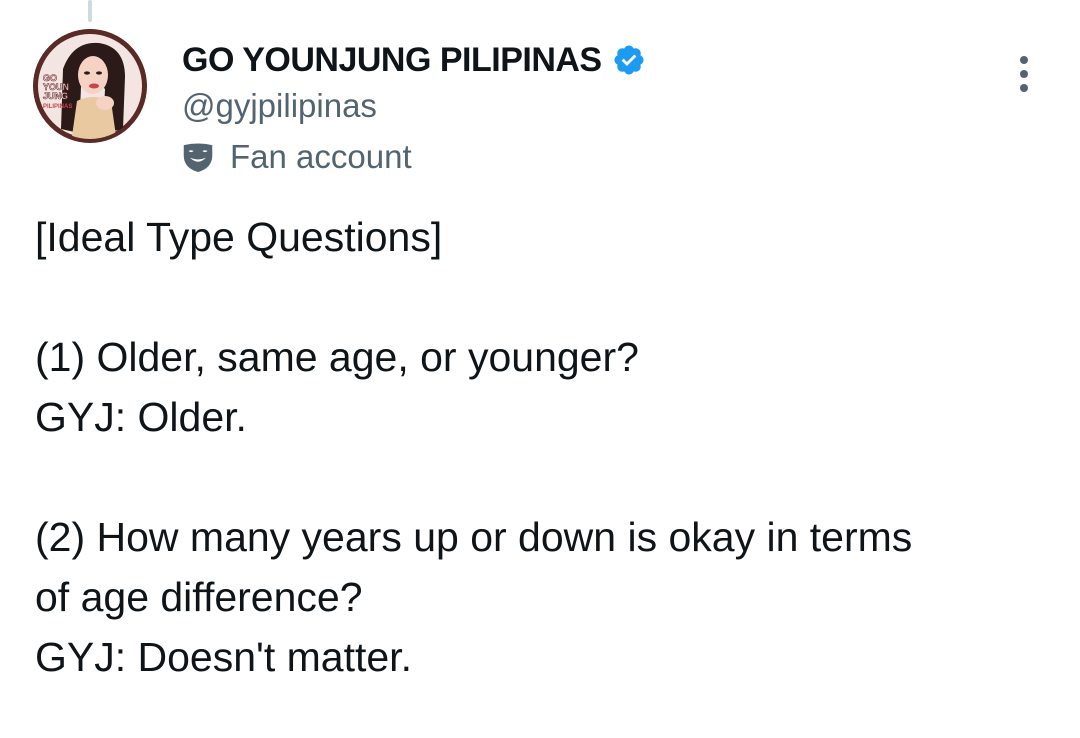 The width and height of the screenshot is (1080, 738). I want to click on theater-mask-icon, so click(198, 158).